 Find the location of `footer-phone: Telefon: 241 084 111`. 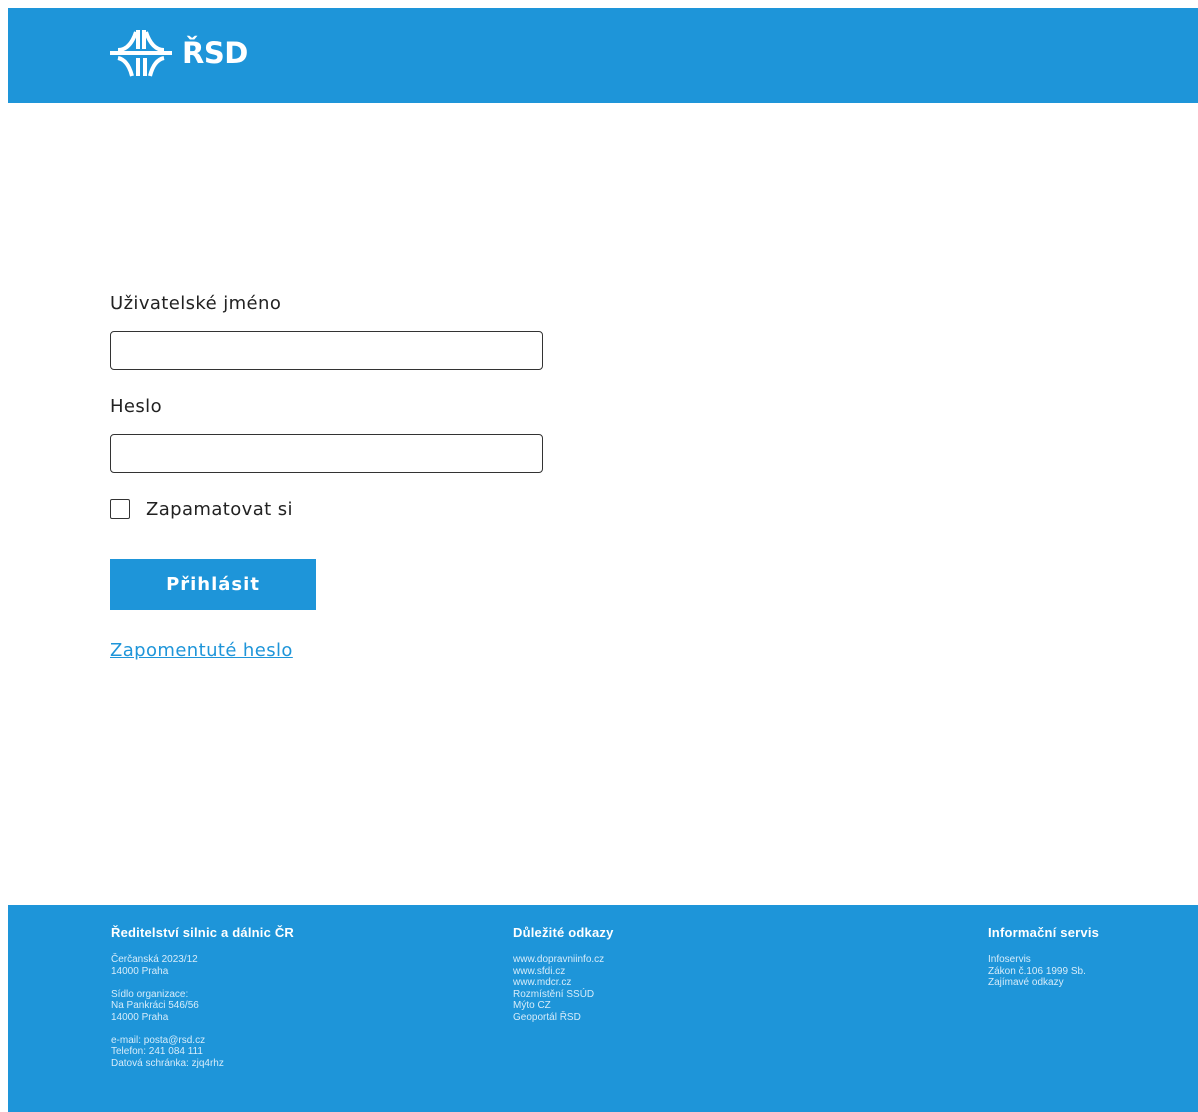

footer-phone: Telefon: 241 084 111 is located at coordinates (157, 1051).